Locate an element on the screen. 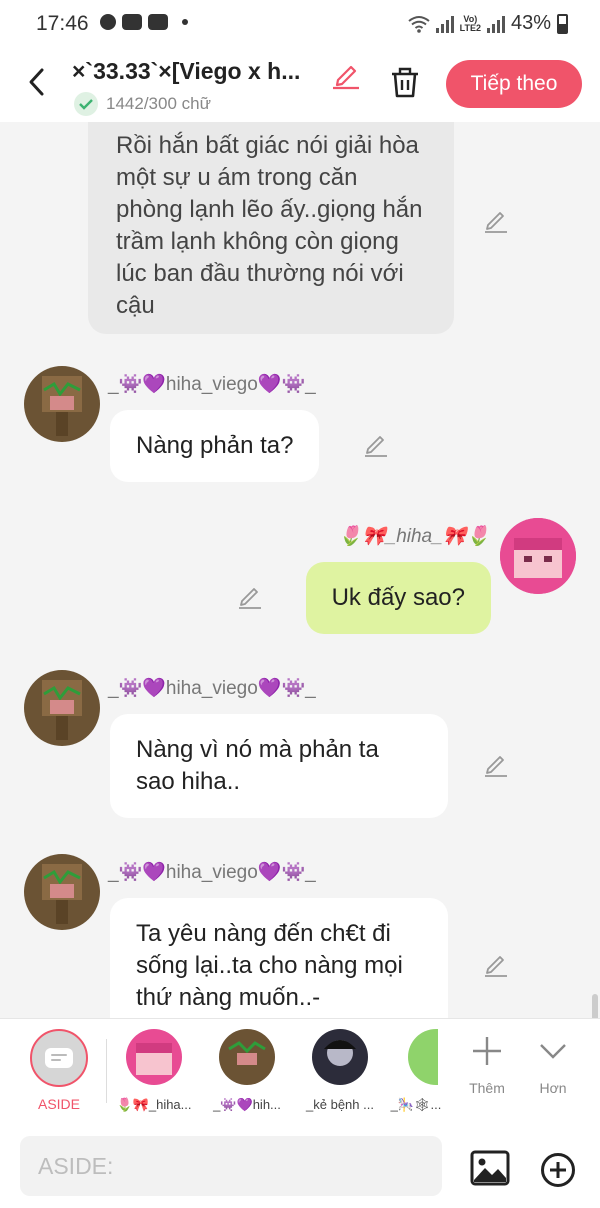 Image resolution: width=600 pixels, height=1208 pixels. wifi-icon is located at coordinates (419, 24).